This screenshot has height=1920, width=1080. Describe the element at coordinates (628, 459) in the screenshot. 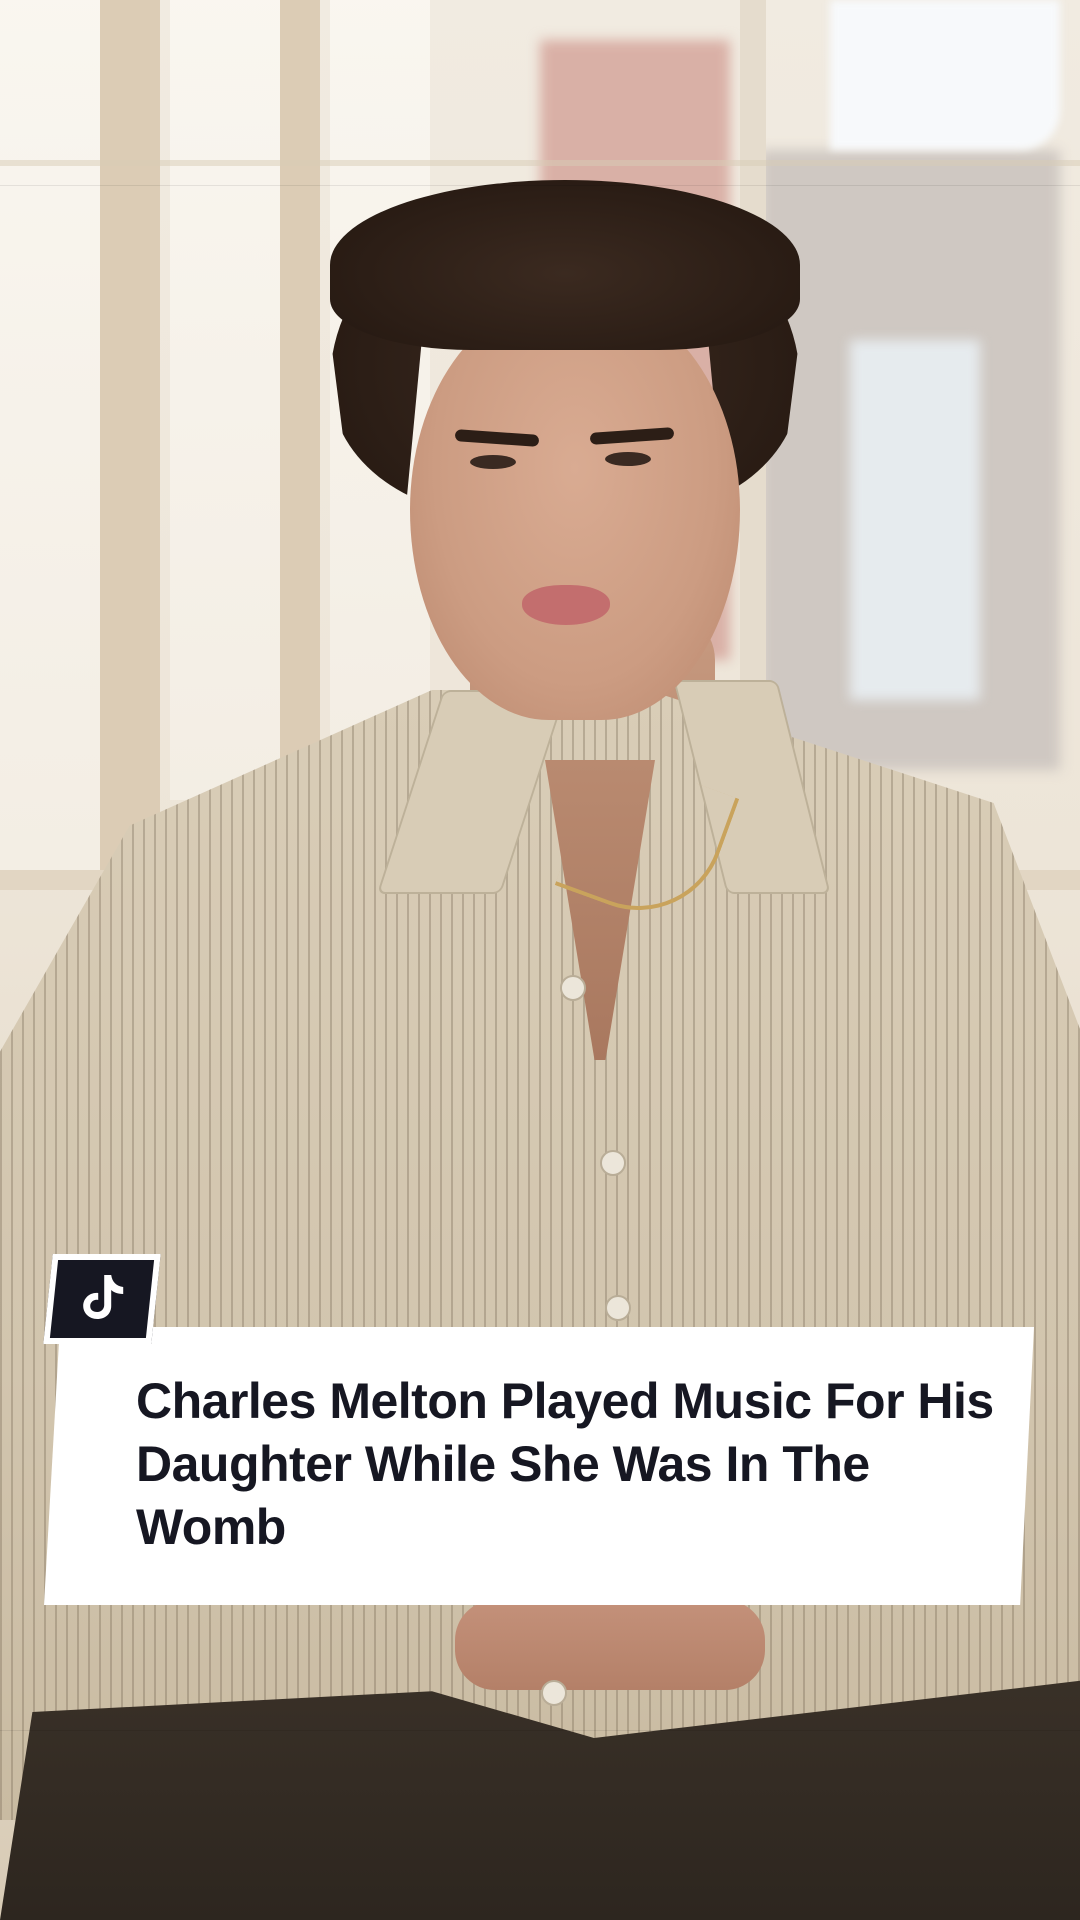

I see `eye-right` at that location.